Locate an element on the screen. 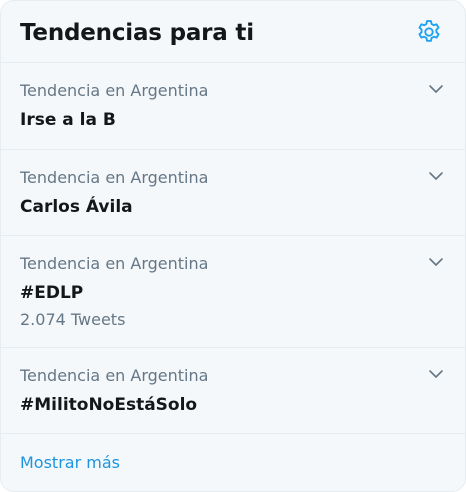 This screenshot has width=466, height=492. show-more-link: Mostrar más is located at coordinates (70, 463).